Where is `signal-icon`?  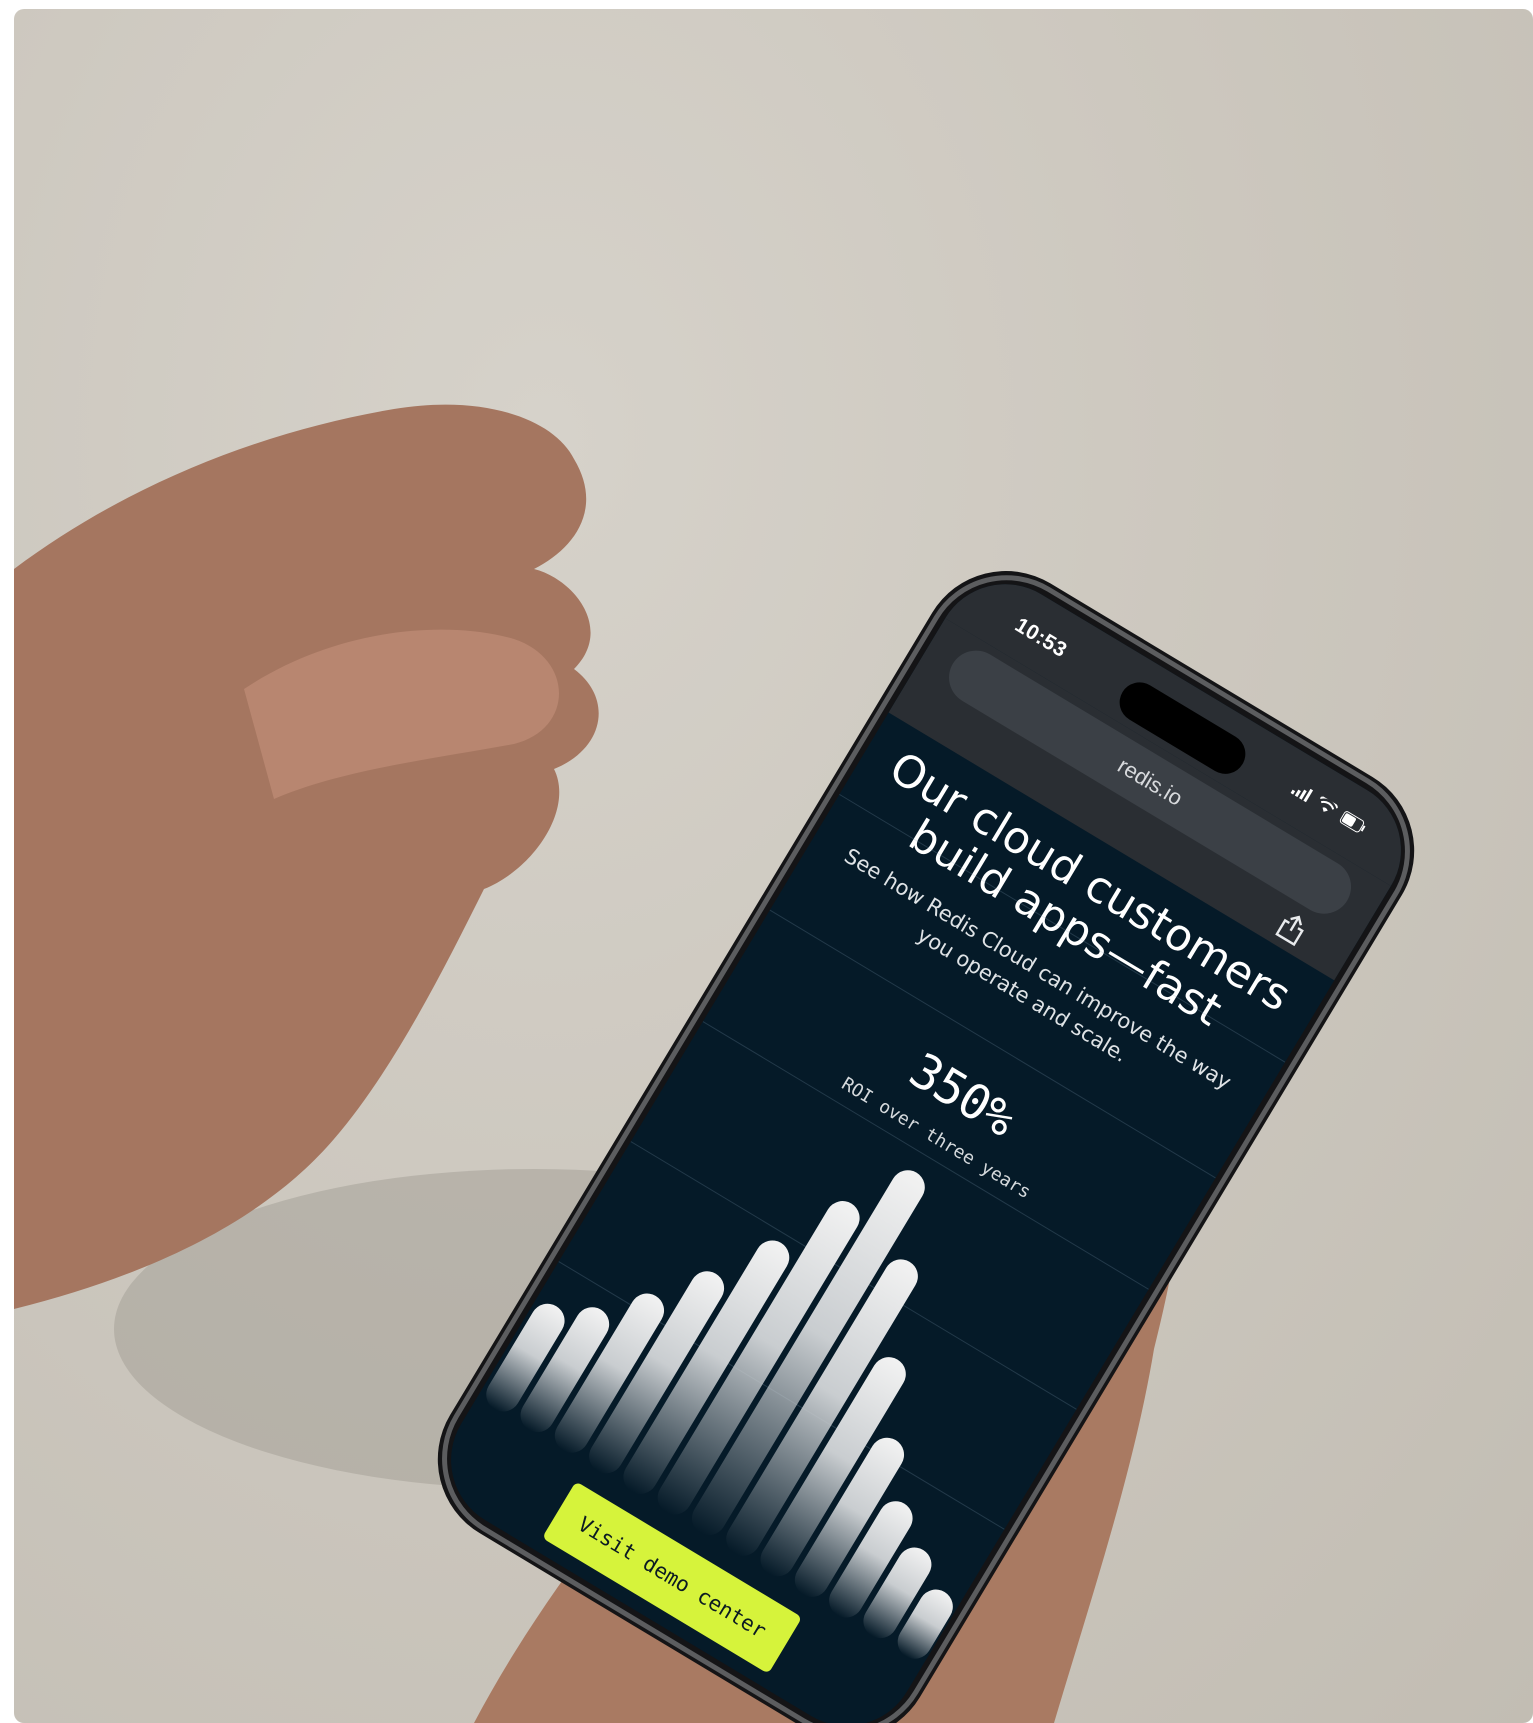
signal-icon is located at coordinates (1302, 795).